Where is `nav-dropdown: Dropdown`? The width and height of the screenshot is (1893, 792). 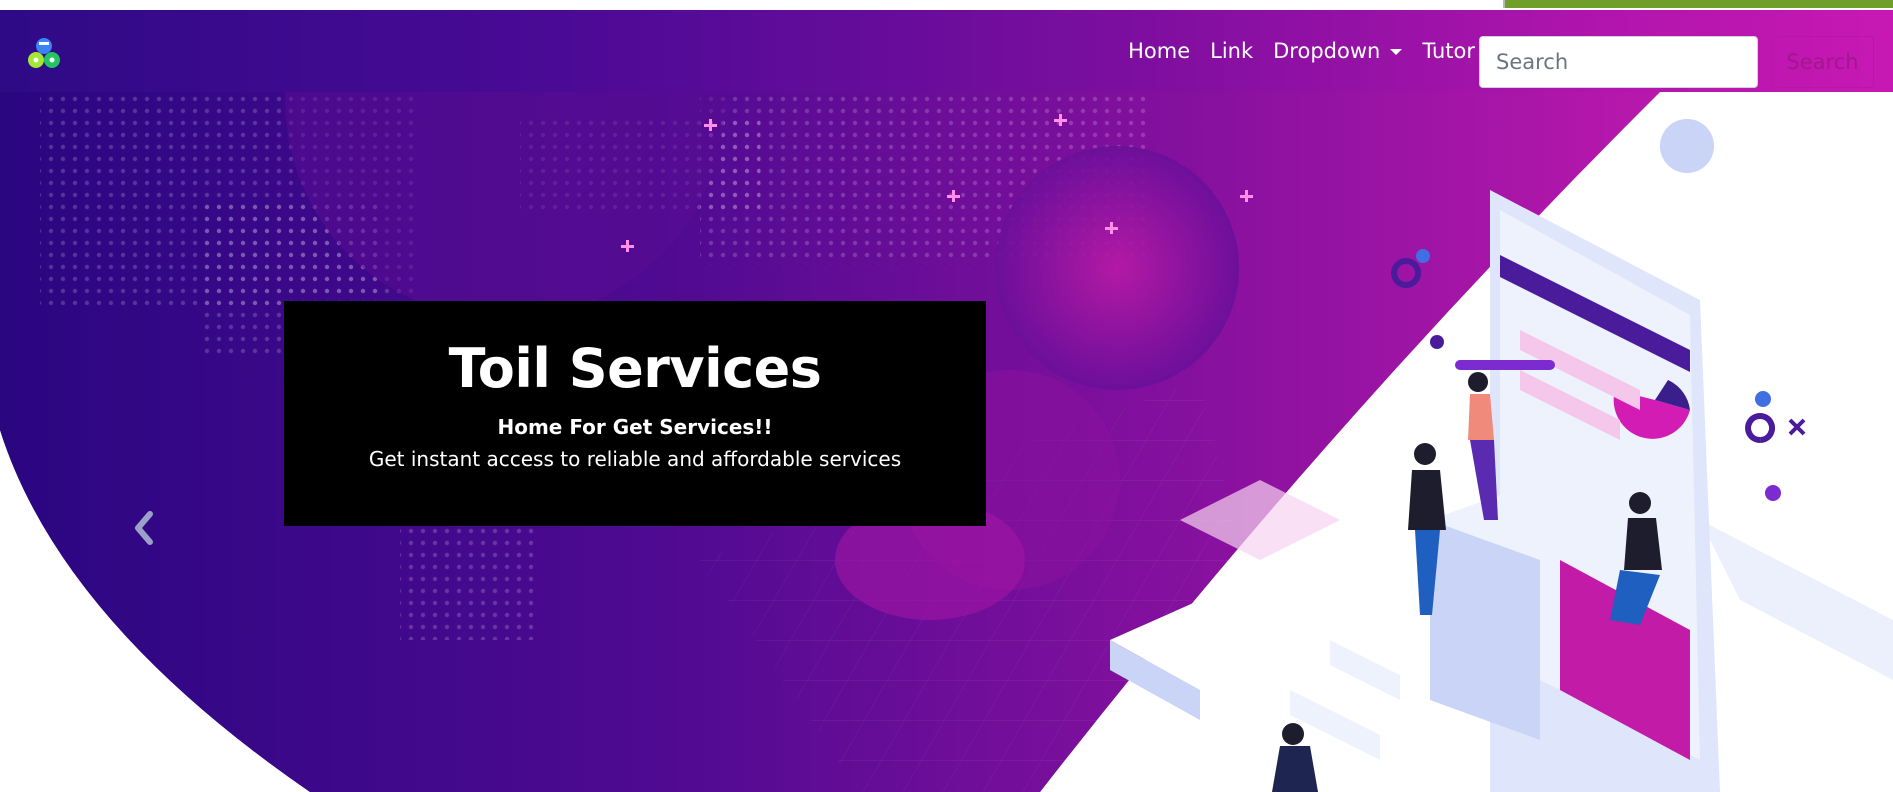
nav-dropdown: Dropdown is located at coordinates (1337, 51).